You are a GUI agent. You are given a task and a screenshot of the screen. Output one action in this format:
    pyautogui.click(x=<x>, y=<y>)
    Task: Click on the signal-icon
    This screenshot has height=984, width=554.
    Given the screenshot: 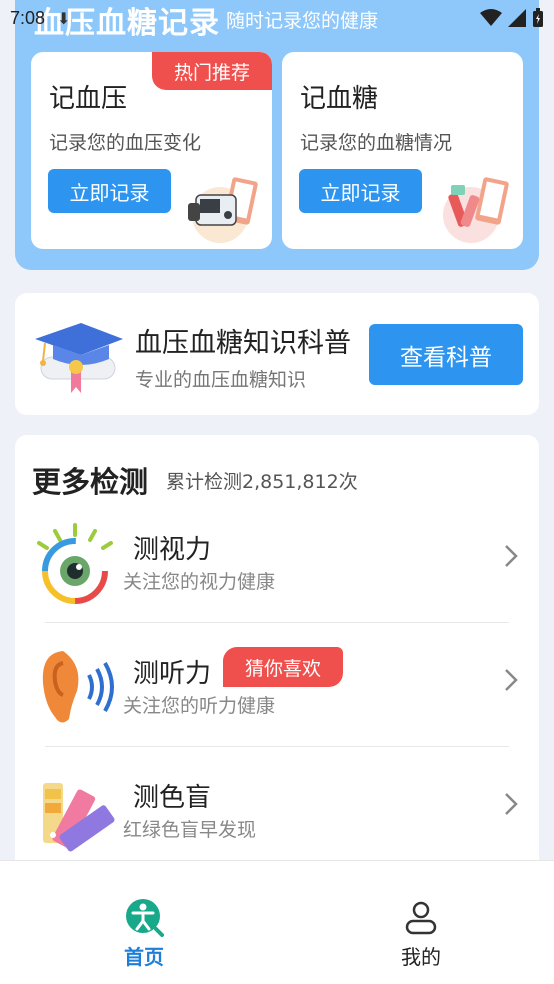 What is the action you would take?
    pyautogui.click(x=517, y=18)
    